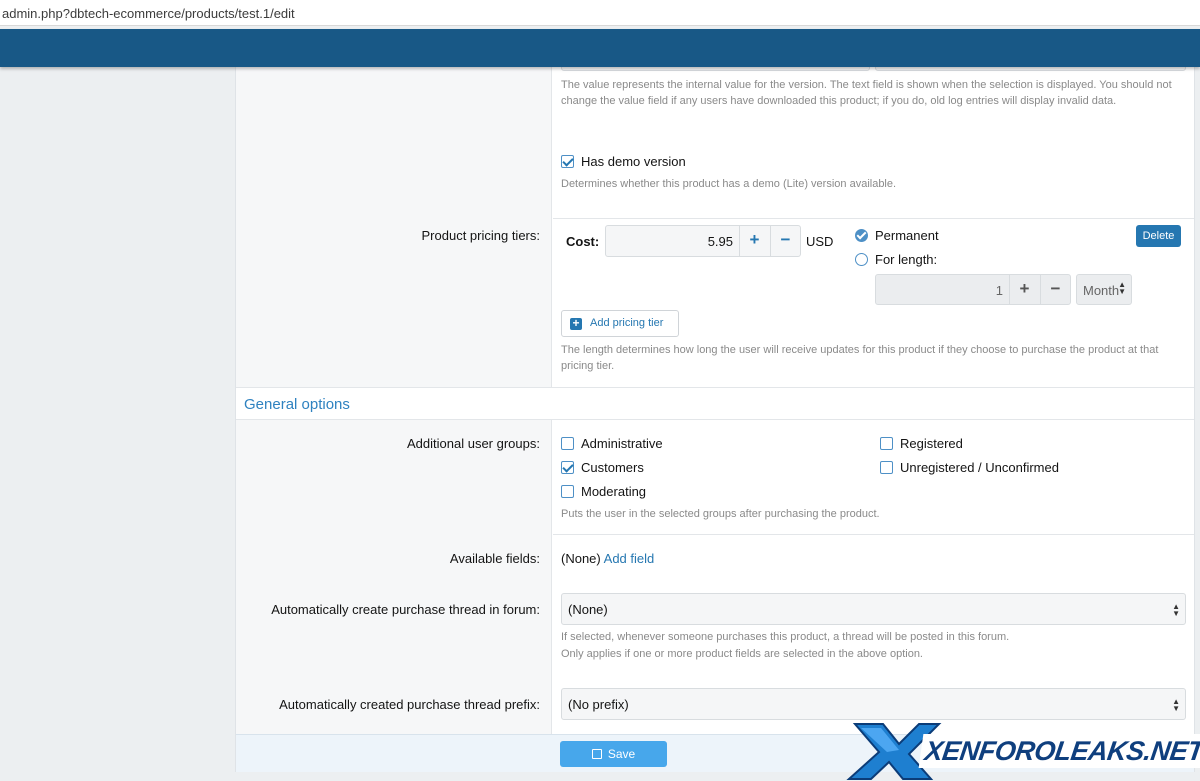  Describe the element at coordinates (1055, 290) in the screenshot. I see `length-decrement-button: −` at that location.